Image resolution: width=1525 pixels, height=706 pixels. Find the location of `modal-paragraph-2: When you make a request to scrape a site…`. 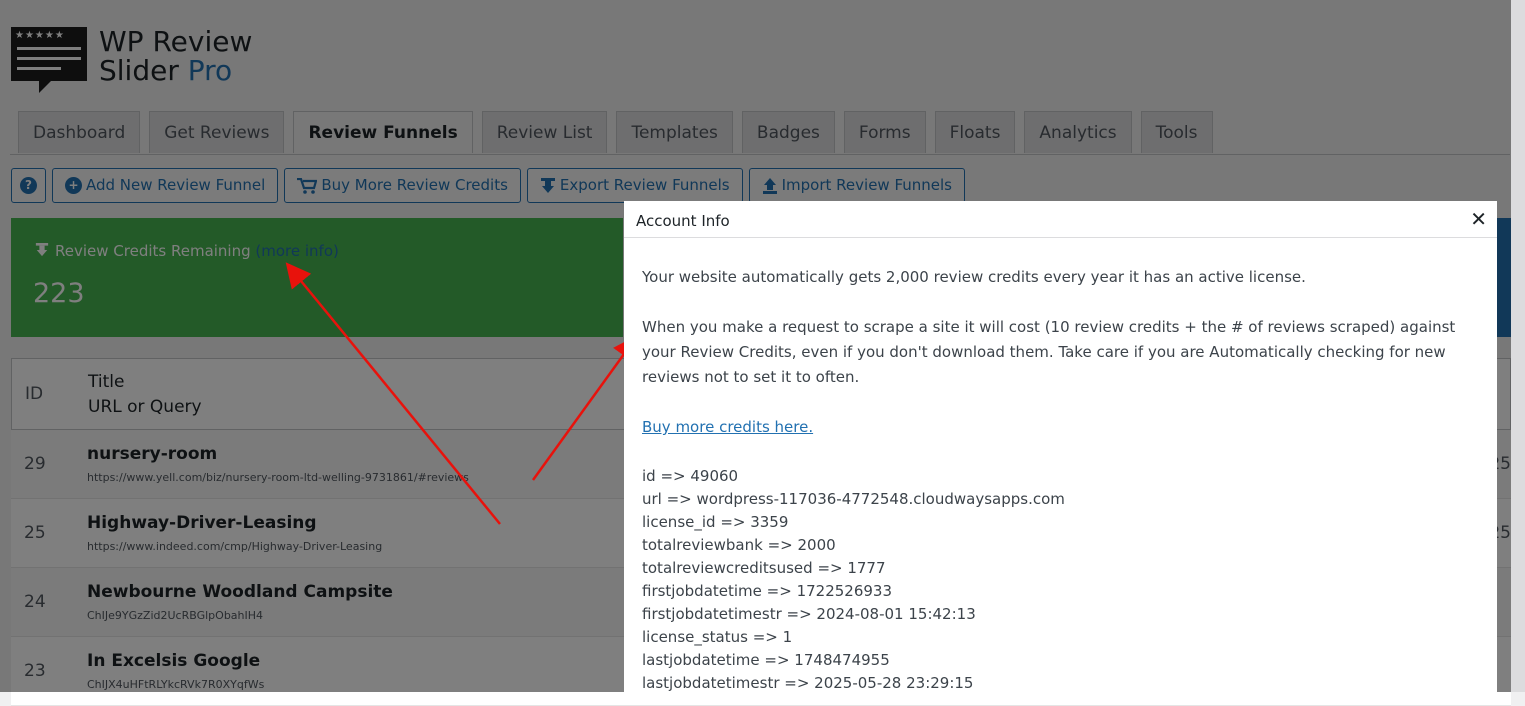

modal-paragraph-2: When you make a request to scrape a site… is located at coordinates (1049, 352).